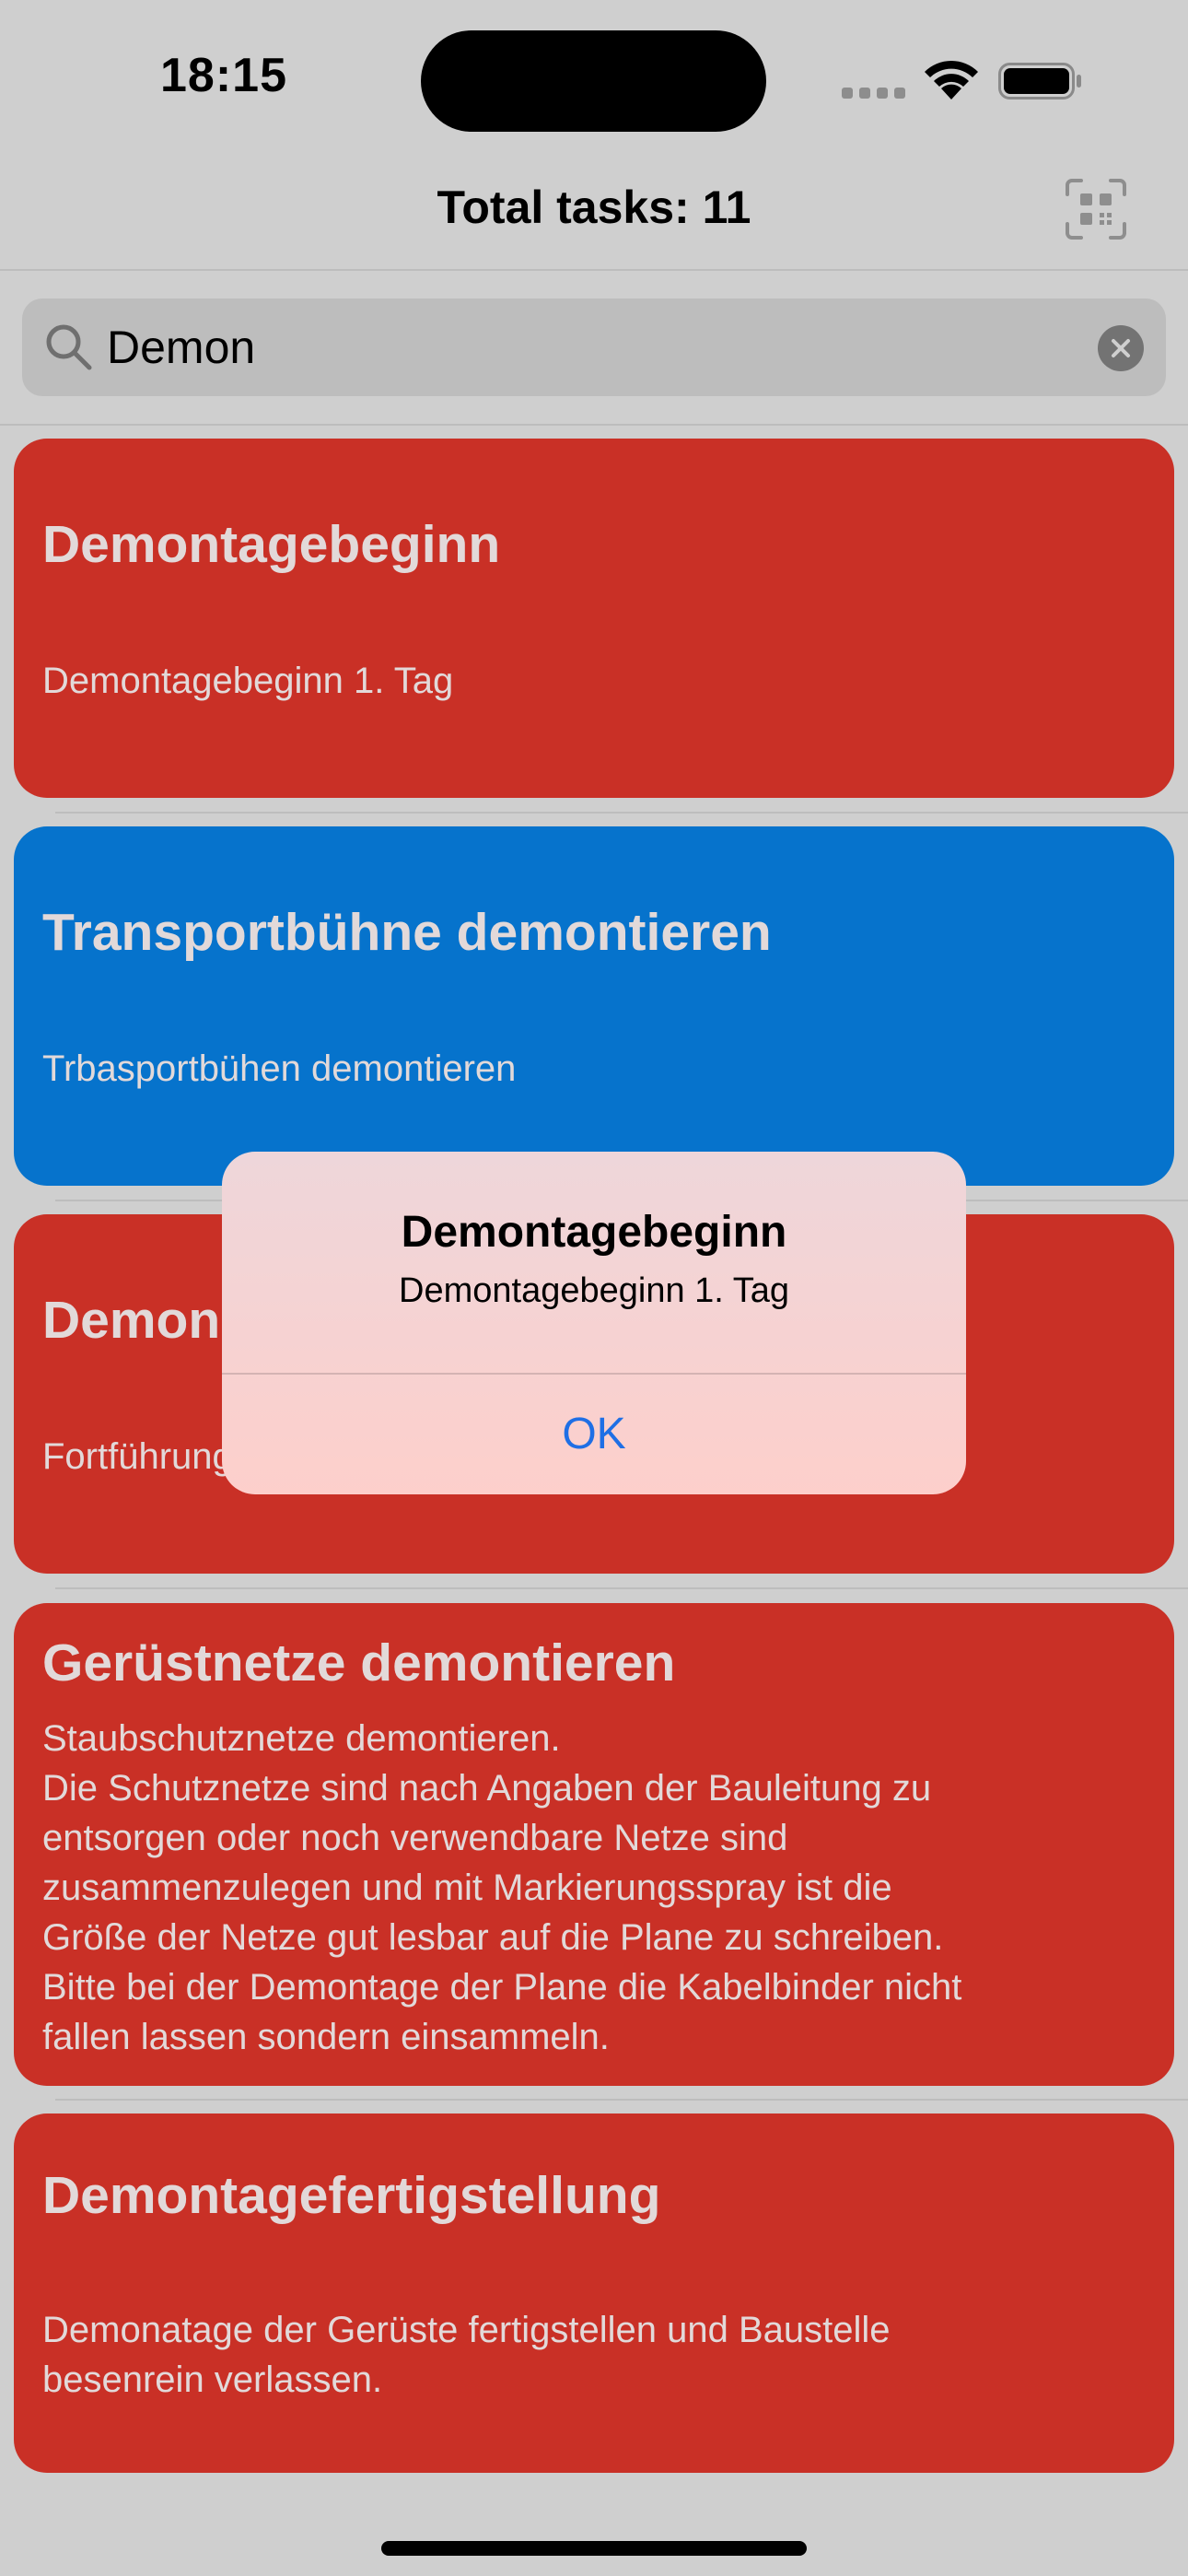  What do you see at coordinates (69, 347) in the screenshot?
I see `search-icon` at bounding box center [69, 347].